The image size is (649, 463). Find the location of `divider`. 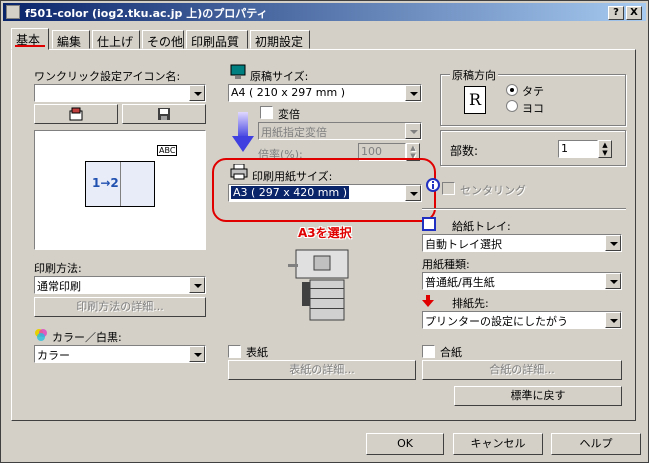

divider is located at coordinates (524, 209).